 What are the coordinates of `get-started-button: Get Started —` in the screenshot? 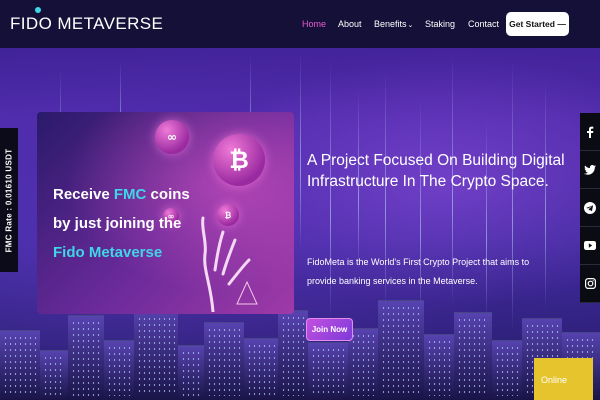 It's located at (537, 24).